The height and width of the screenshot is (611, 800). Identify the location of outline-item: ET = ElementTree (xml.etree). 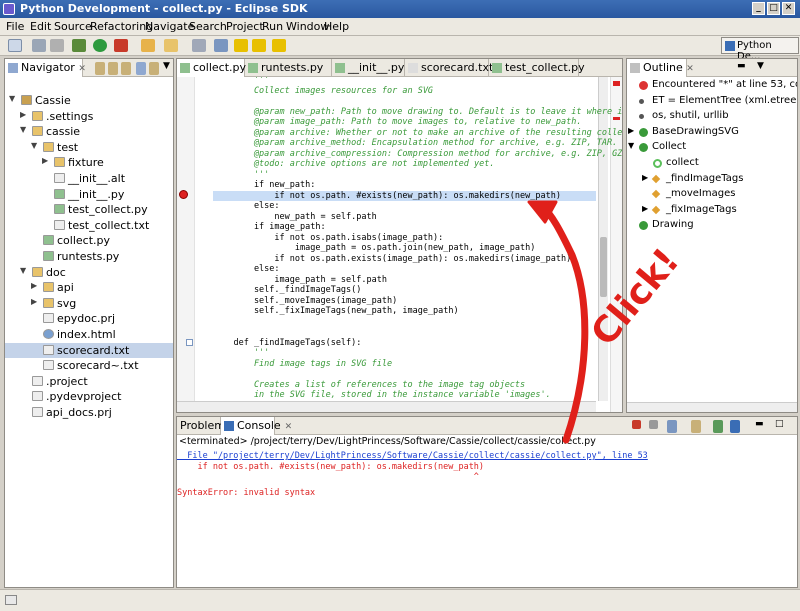
(712, 101).